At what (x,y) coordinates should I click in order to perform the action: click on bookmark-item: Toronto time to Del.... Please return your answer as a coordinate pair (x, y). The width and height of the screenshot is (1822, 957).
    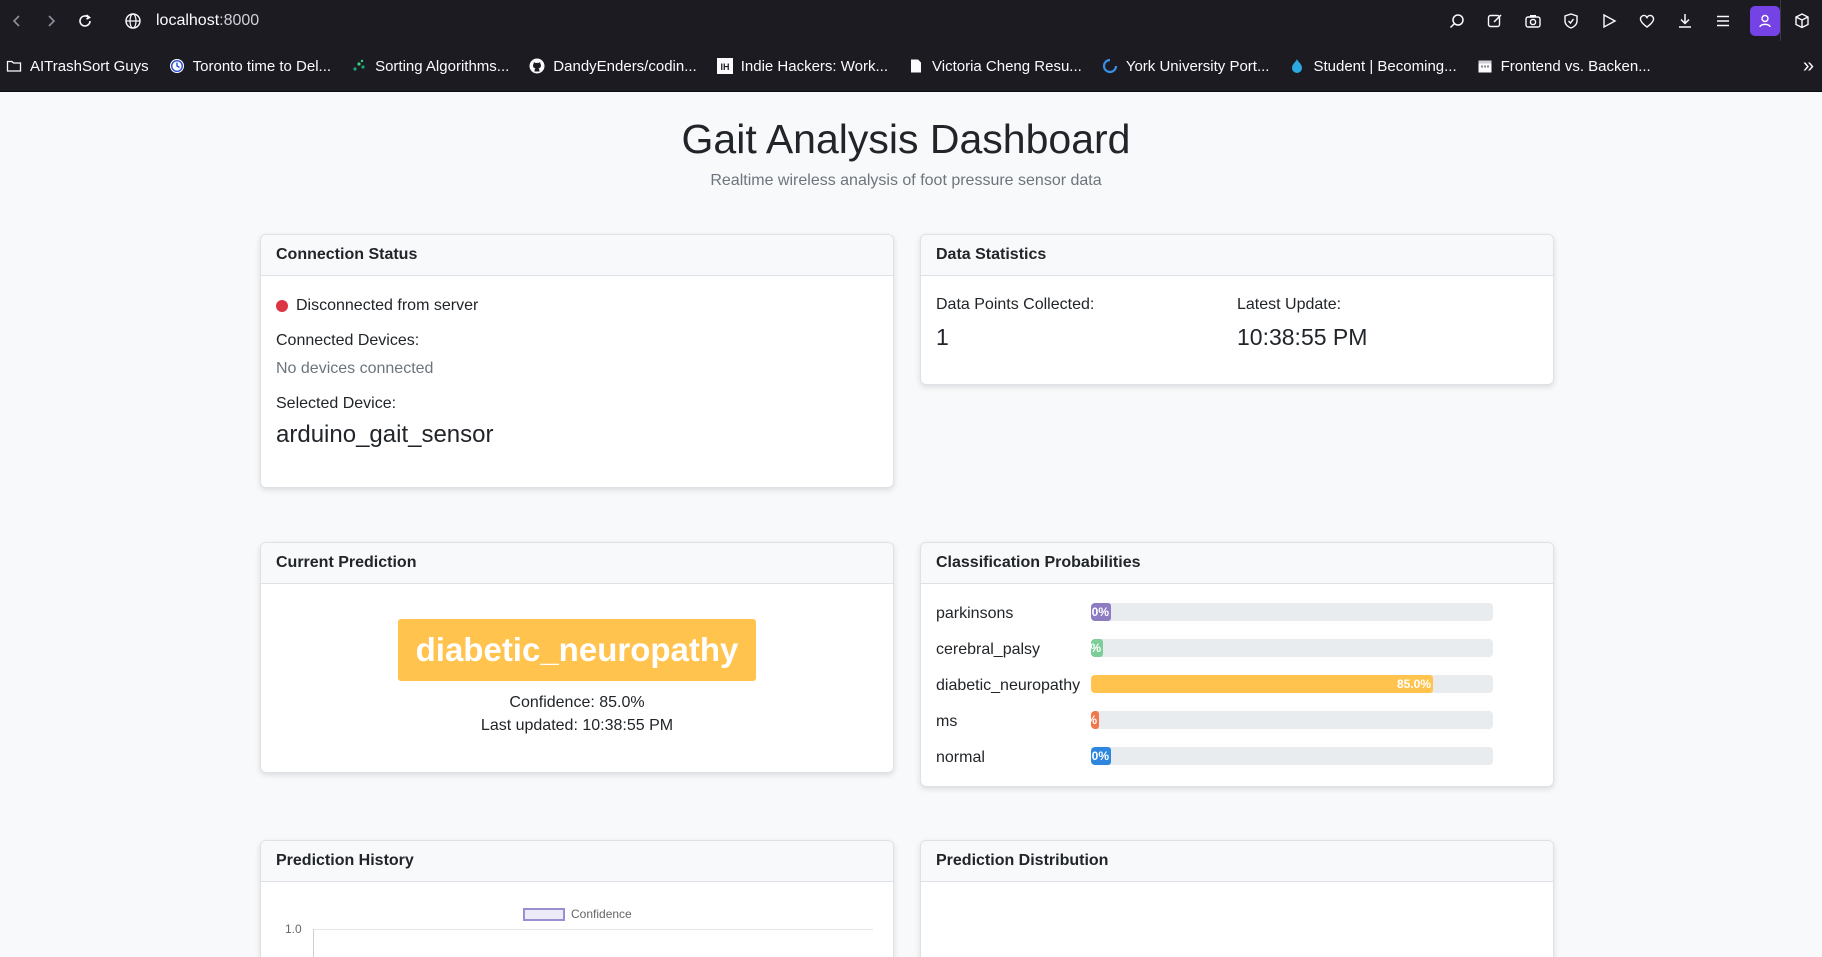
    Looking at the image, I should click on (250, 66).